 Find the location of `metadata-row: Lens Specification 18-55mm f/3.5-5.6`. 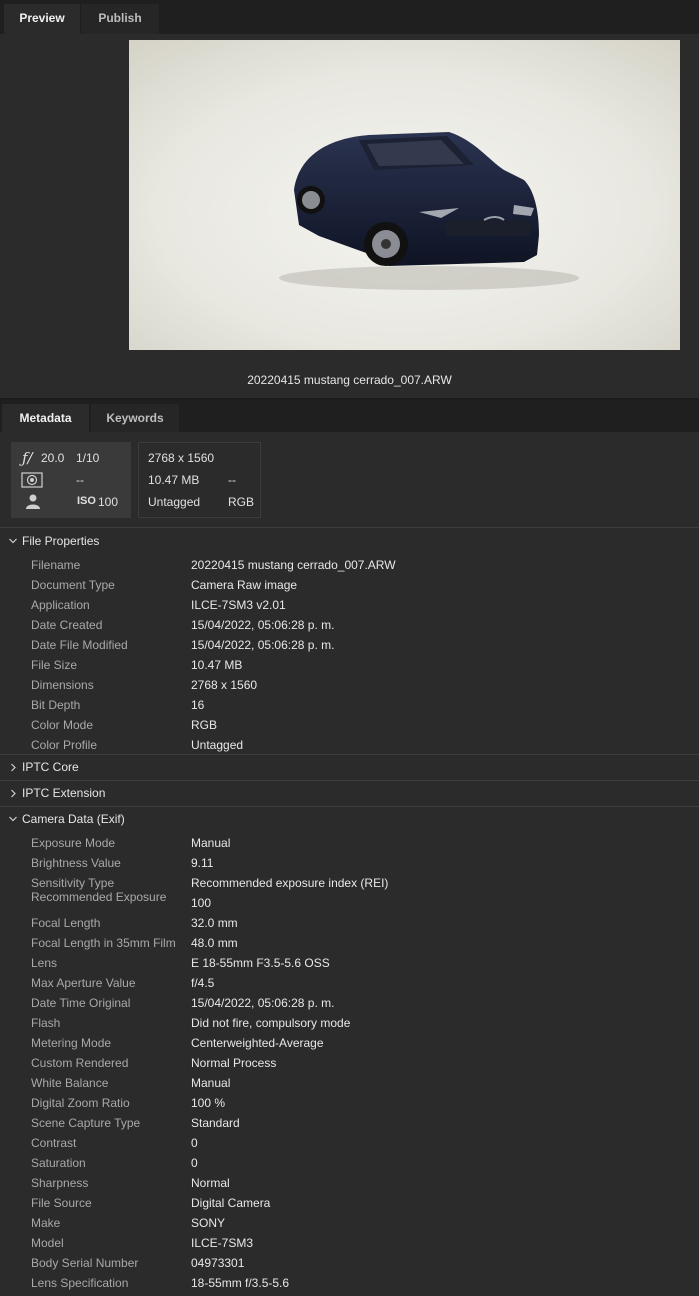

metadata-row: Lens Specification 18-55mm f/3.5-5.6 is located at coordinates (349, 1283).